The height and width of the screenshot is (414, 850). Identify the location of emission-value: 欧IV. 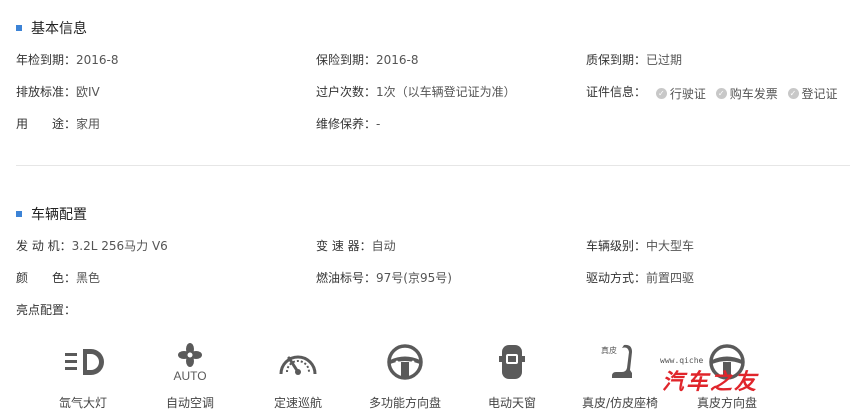
(88, 92).